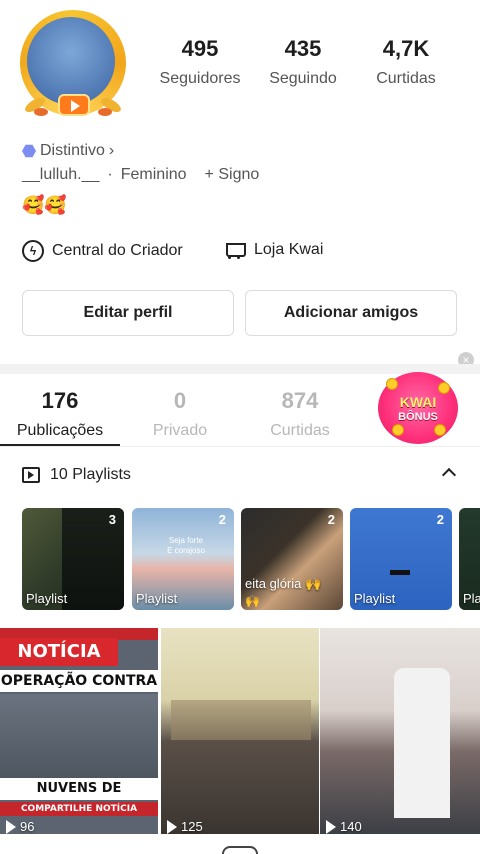 The image size is (480, 854). I want to click on playlist-card: 2 Playlist, so click(401, 559).